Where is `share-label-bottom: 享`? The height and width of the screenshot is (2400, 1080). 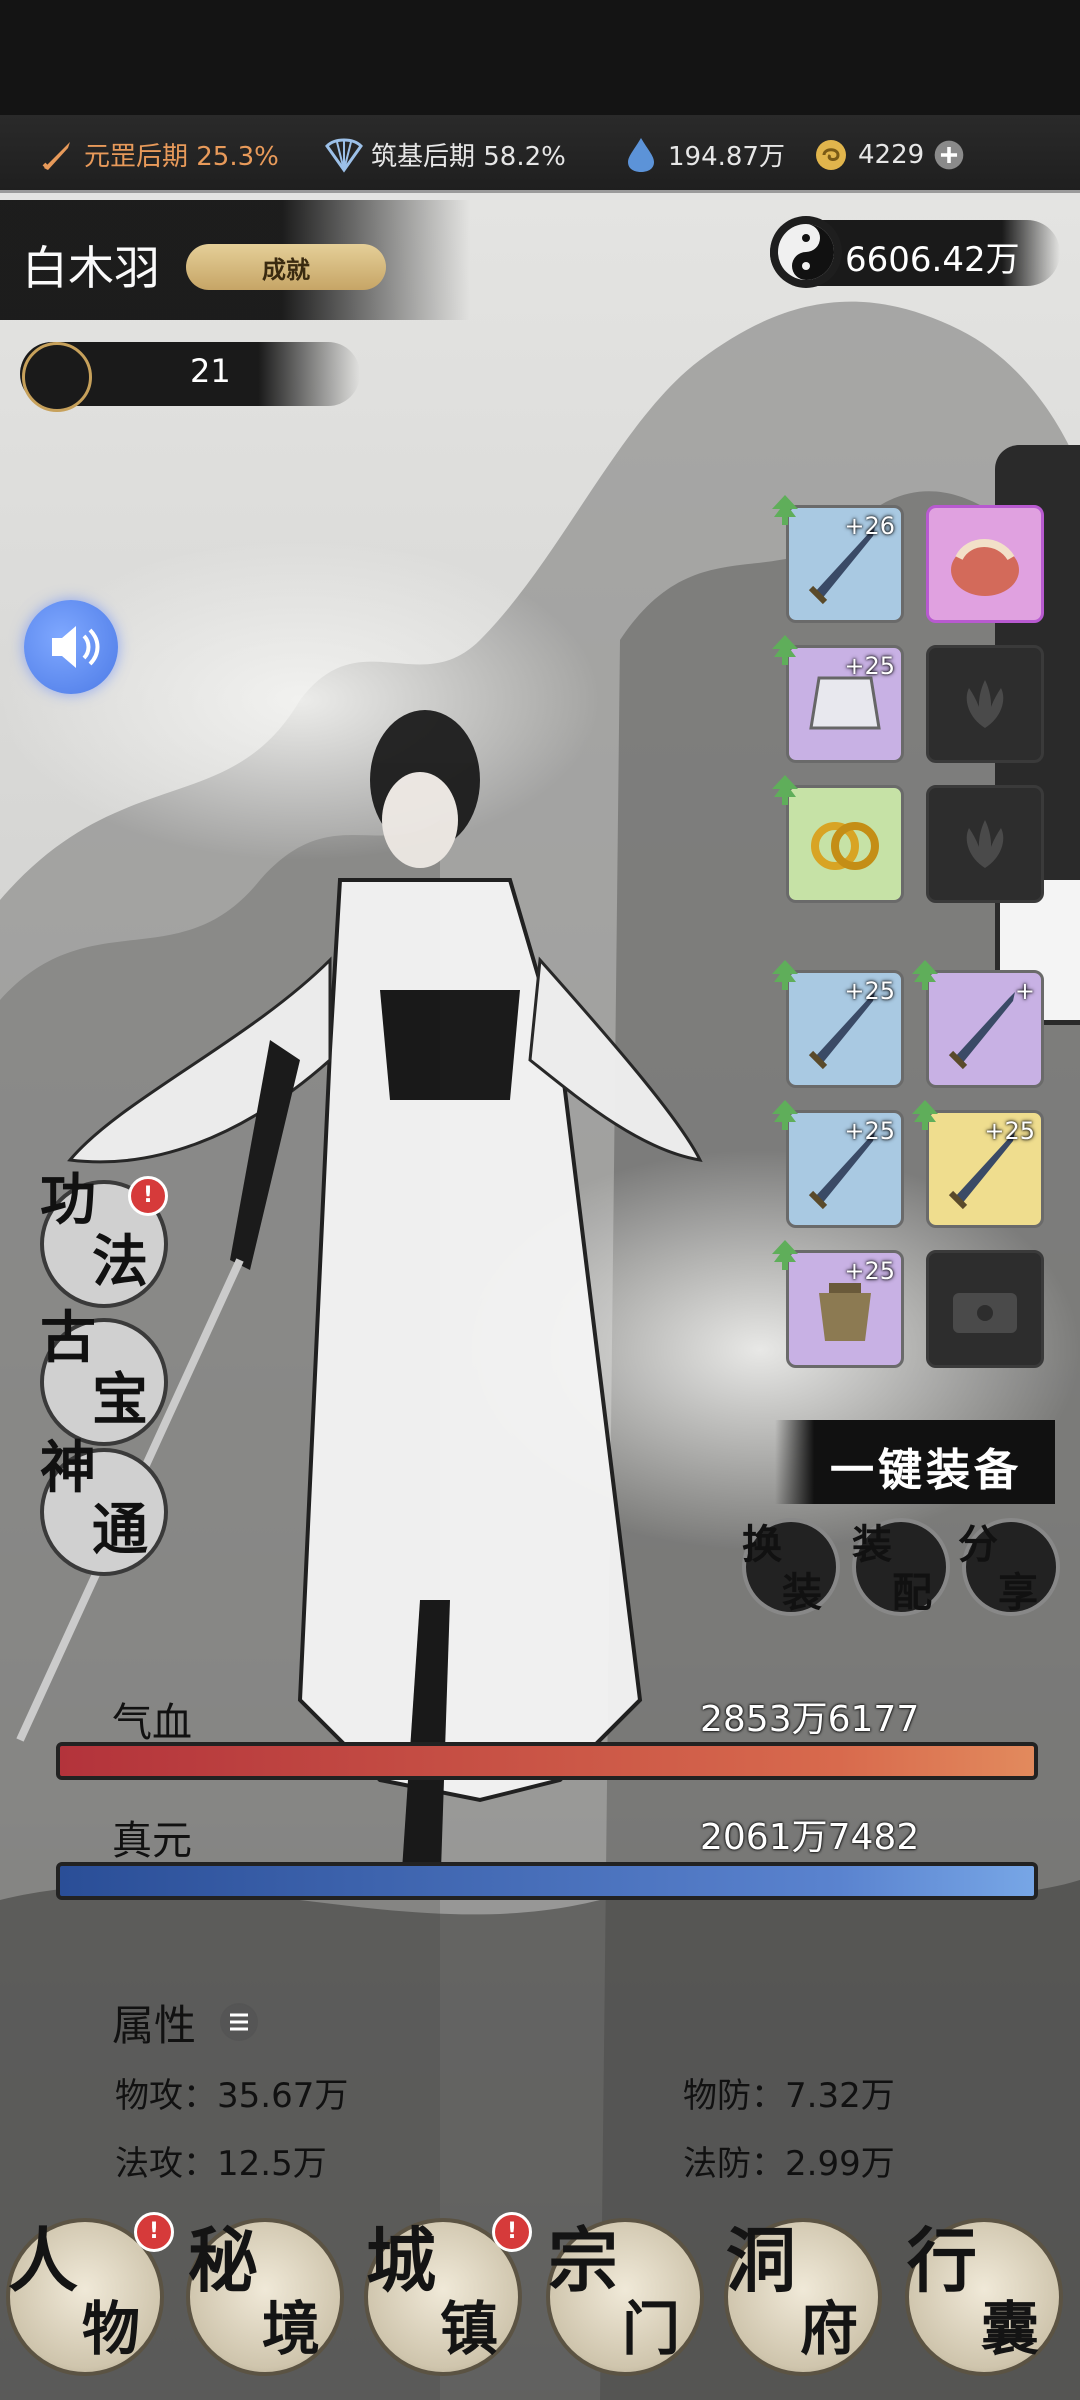
share-label-bottom: 享 is located at coordinates (1018, 1592).